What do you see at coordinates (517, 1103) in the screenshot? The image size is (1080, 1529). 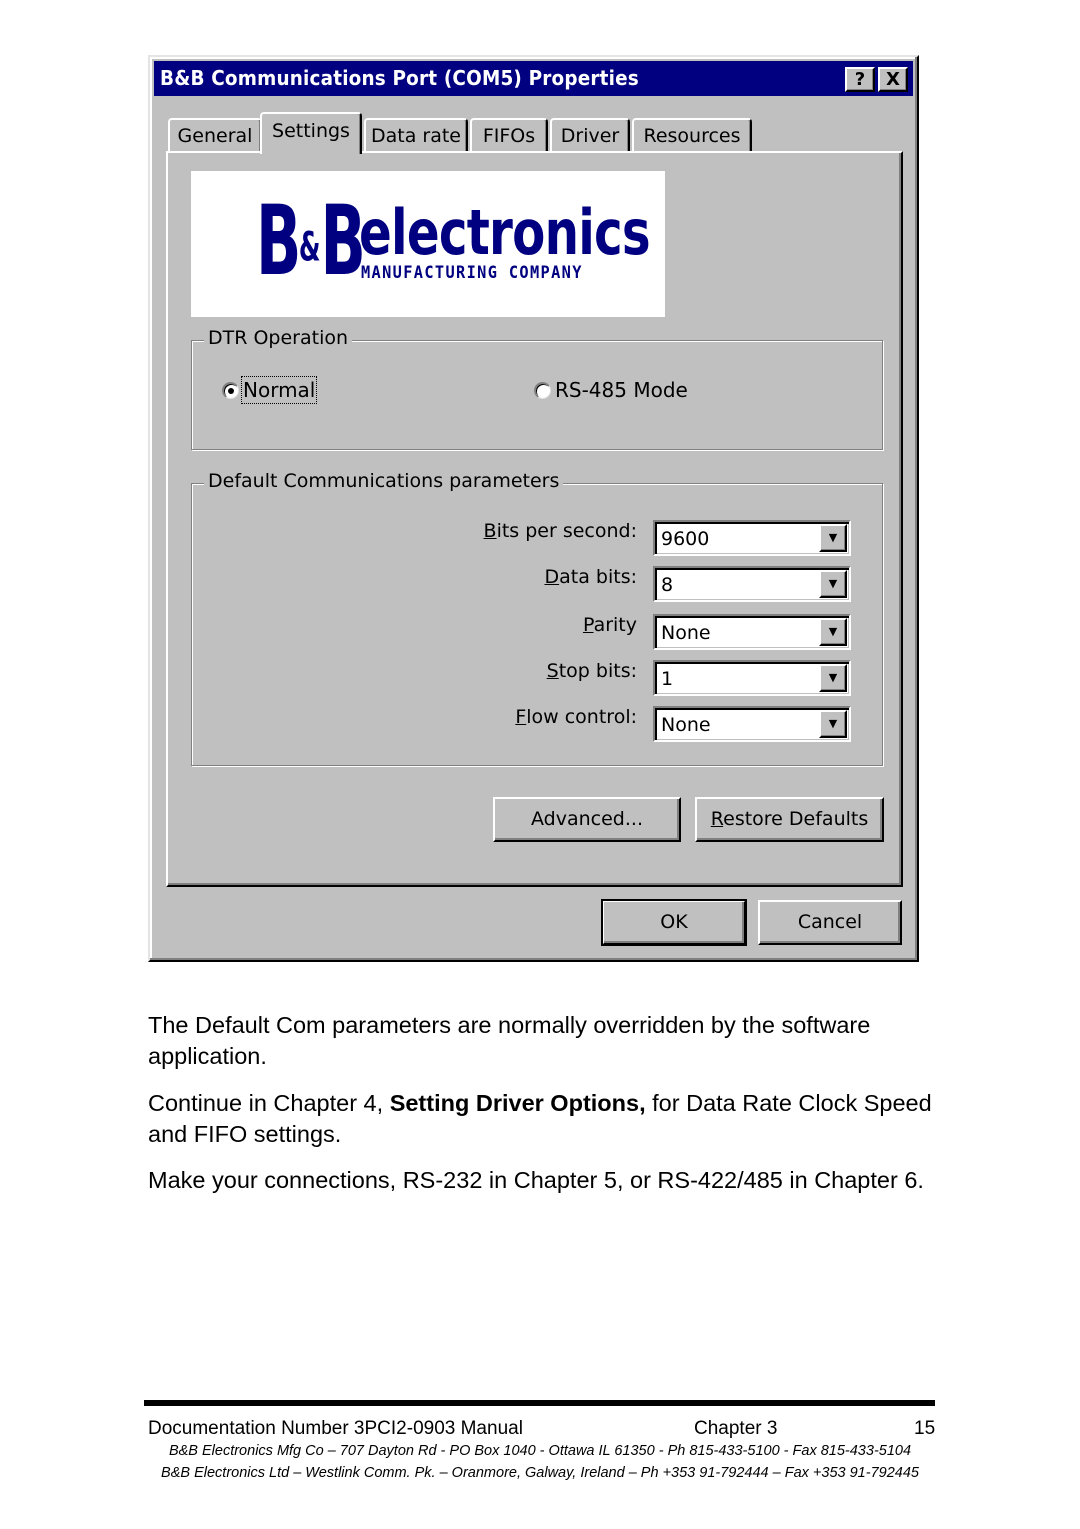 I see `bold-section-ref: Setting Driver Options,` at bounding box center [517, 1103].